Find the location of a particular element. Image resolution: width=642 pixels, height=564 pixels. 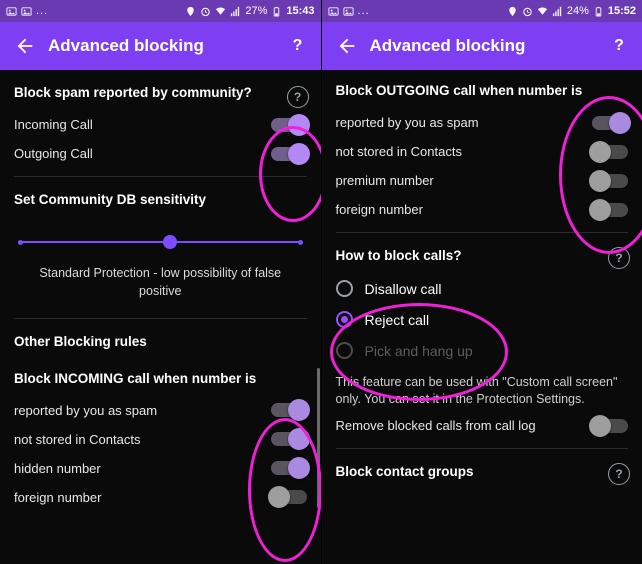

toggle-remove-blocked-calls is located at coordinates (608, 425).